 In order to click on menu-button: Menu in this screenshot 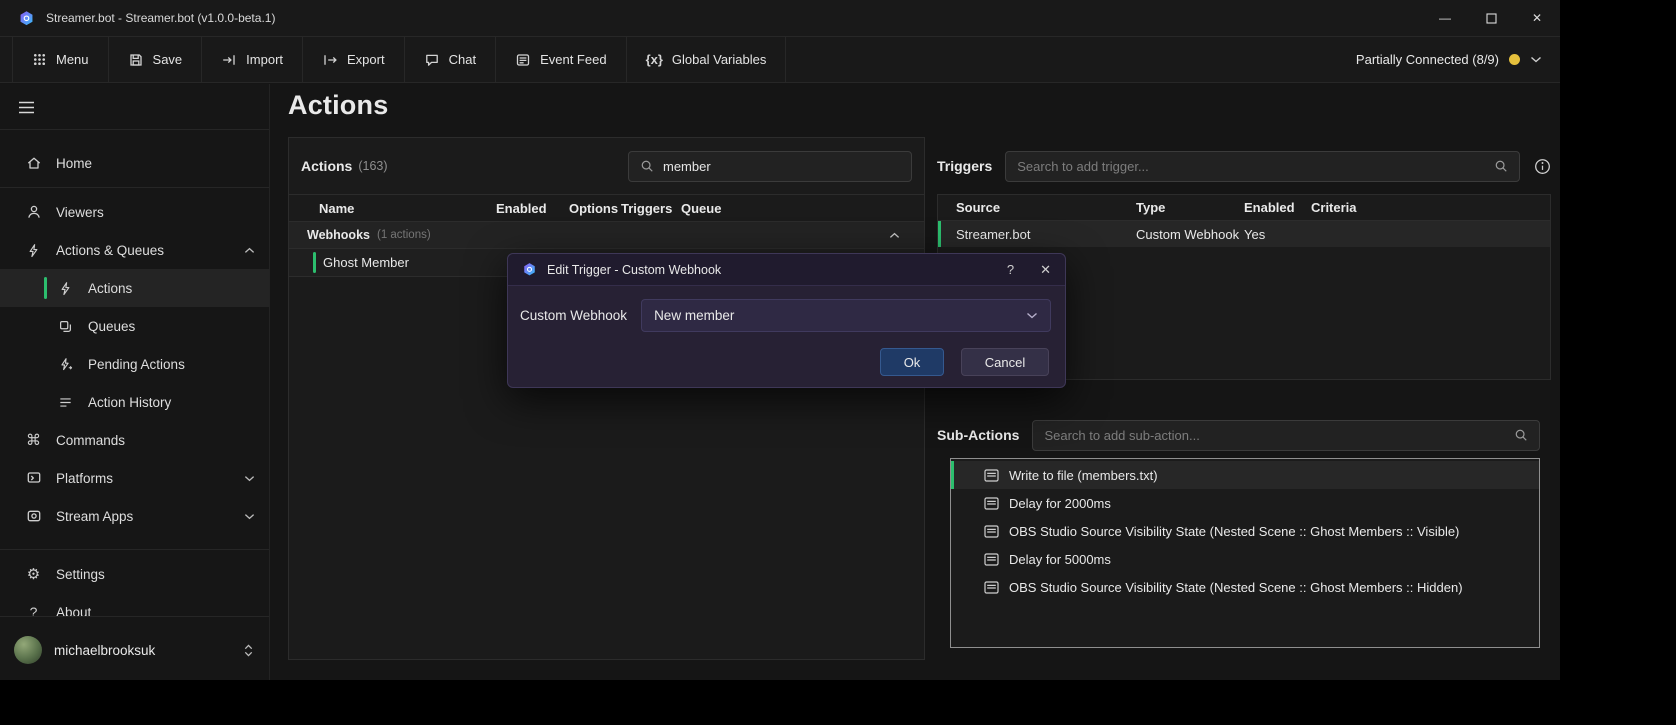, I will do `click(60, 59)`.